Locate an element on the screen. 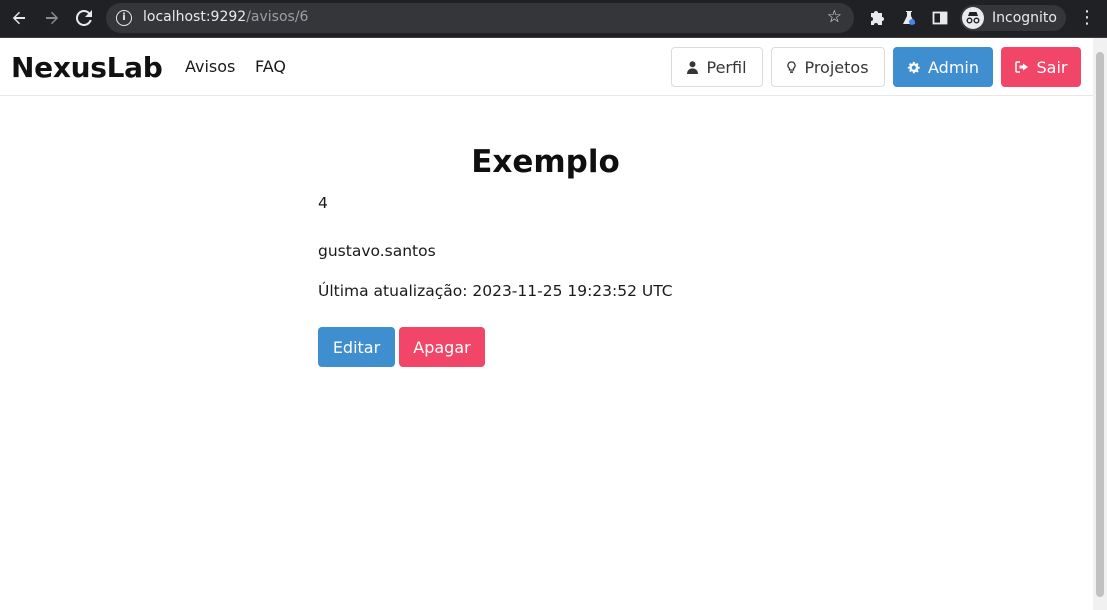  aviso-body: 4 is located at coordinates (323, 203).